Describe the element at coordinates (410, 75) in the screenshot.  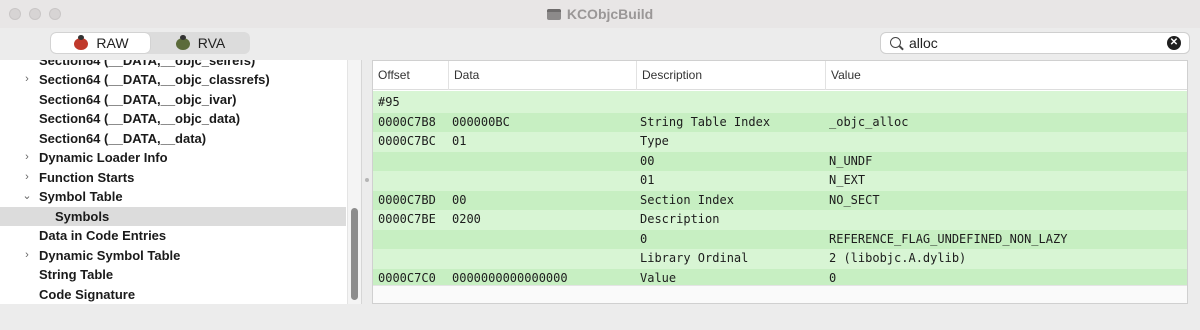
I see `column-header-offset: Offset` at that location.